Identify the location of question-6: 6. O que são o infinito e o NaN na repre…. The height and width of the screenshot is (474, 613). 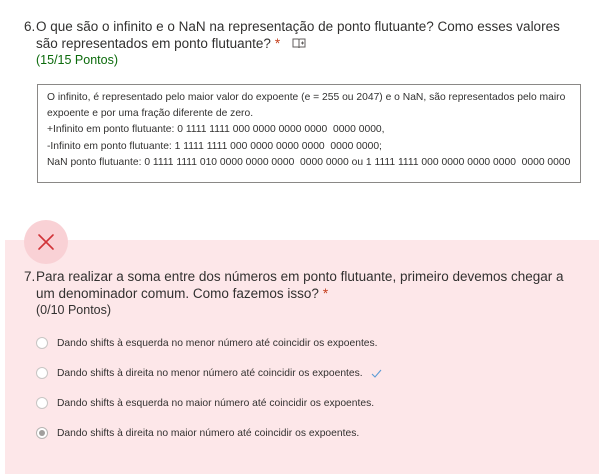
(304, 43).